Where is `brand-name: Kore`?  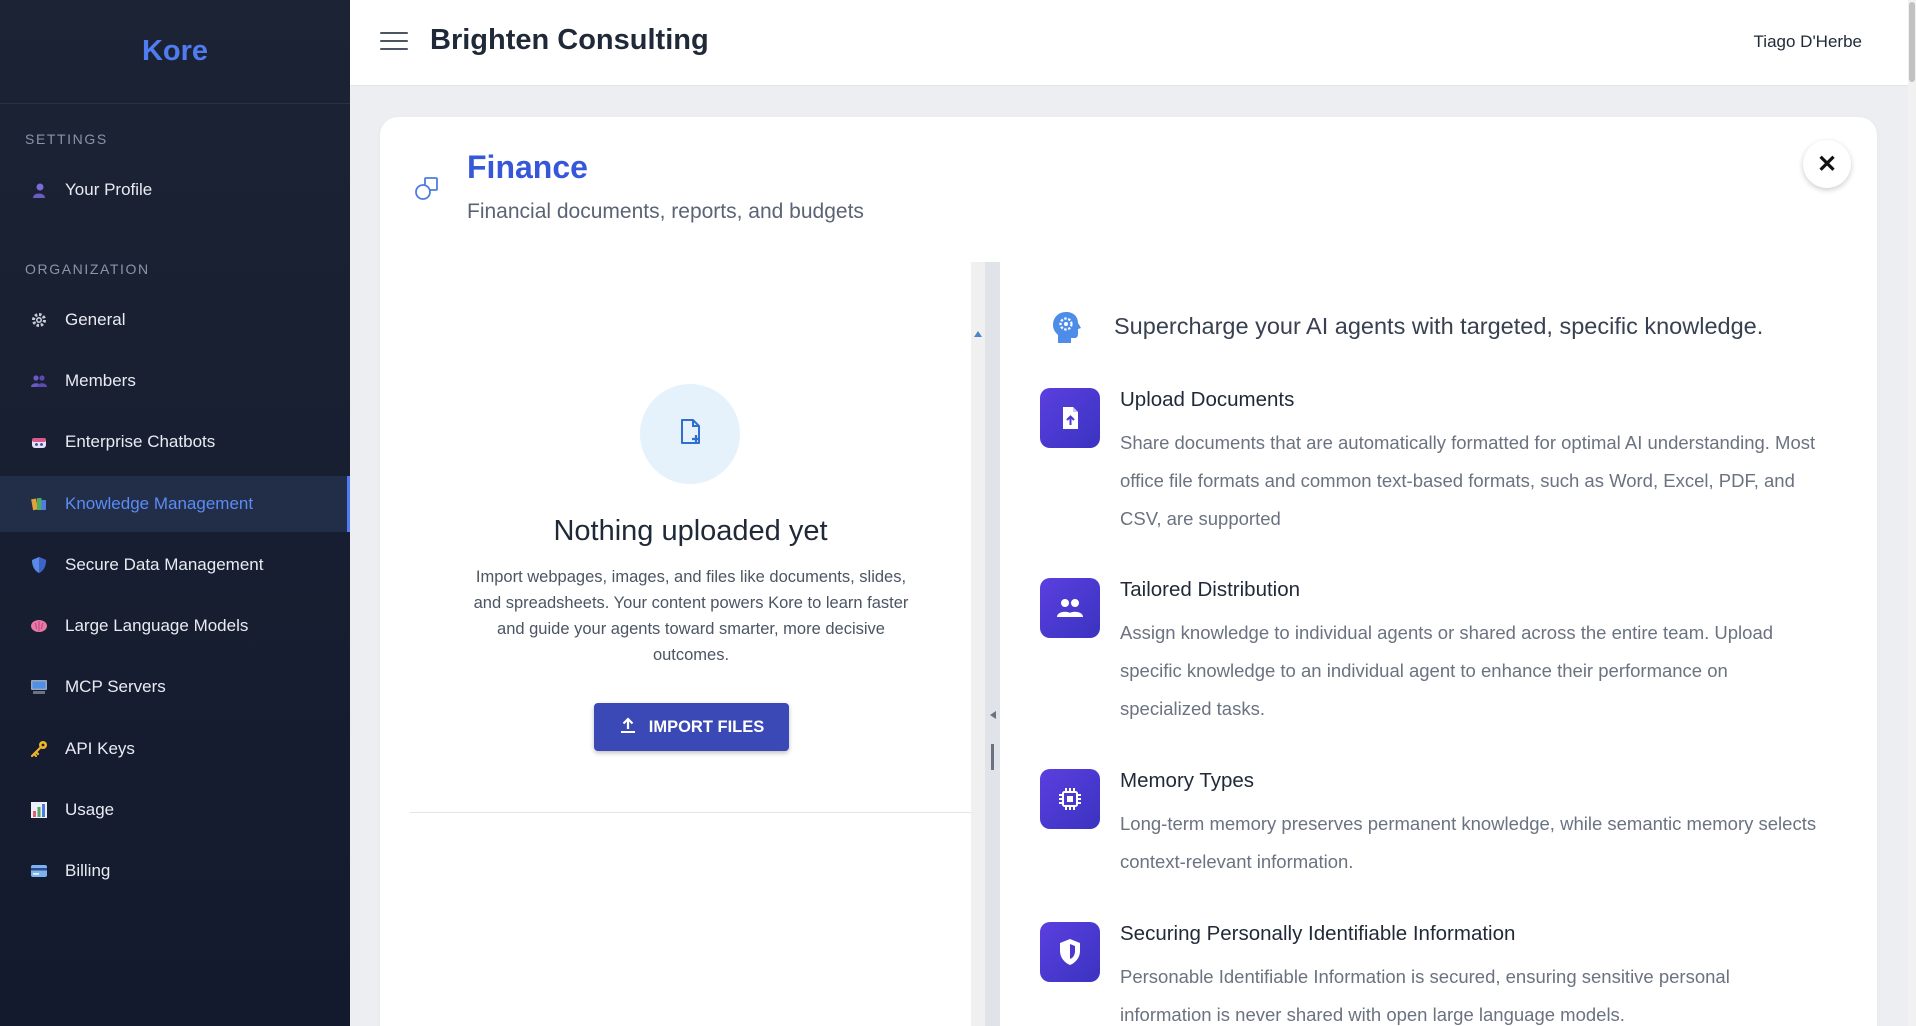
brand-name: Kore is located at coordinates (175, 51).